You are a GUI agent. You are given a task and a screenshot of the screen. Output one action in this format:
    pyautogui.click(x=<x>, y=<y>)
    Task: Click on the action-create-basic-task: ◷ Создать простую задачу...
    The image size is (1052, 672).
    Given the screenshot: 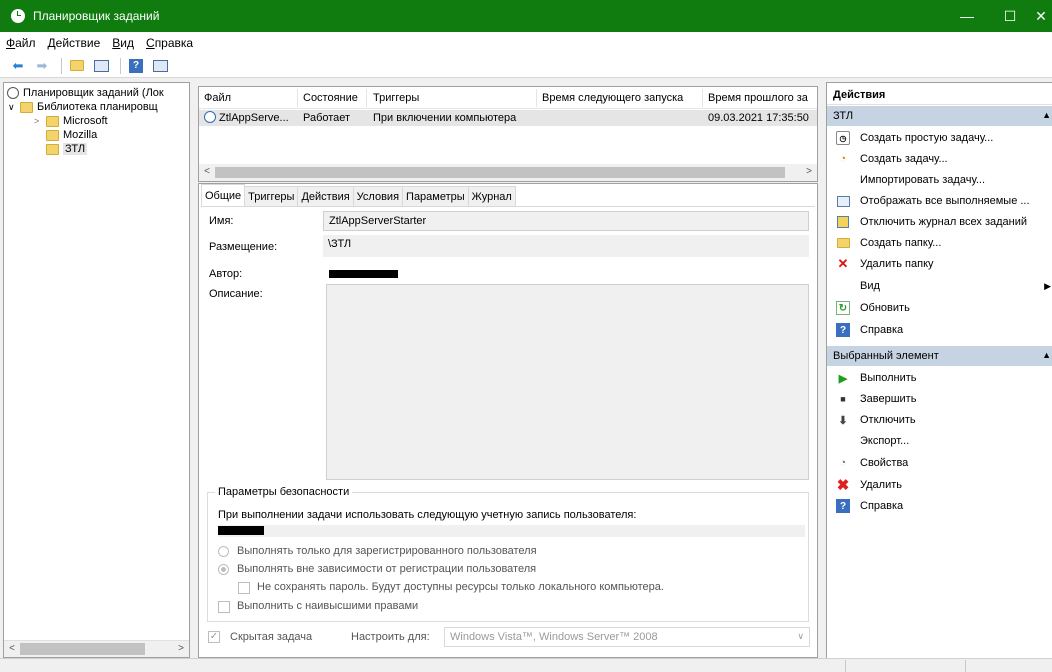 What is the action you would take?
    pyautogui.click(x=939, y=138)
    